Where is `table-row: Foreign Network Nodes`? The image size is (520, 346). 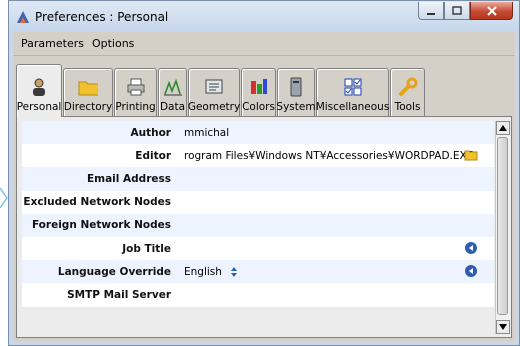 table-row: Foreign Network Nodes is located at coordinates (258, 225).